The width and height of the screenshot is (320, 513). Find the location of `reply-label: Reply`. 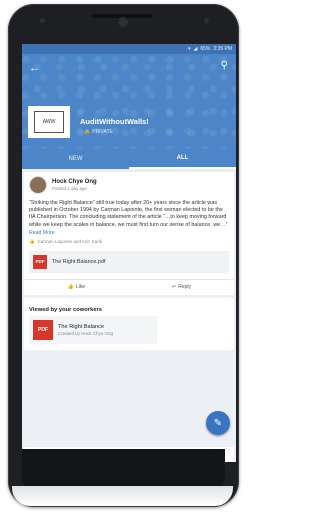

reply-label: Reply is located at coordinates (184, 287).